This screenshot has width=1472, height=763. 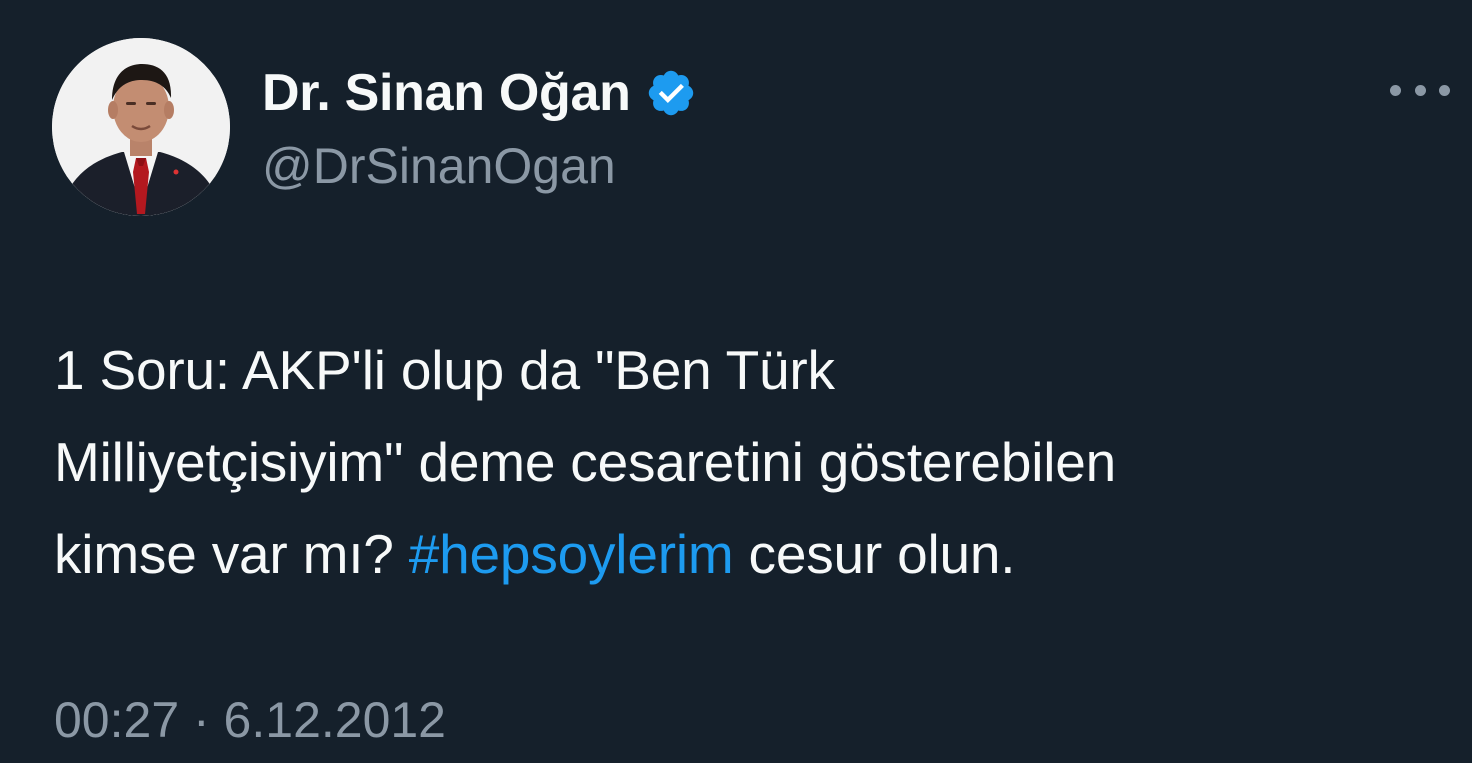 I want to click on more-options-button, so click(x=1420, y=90).